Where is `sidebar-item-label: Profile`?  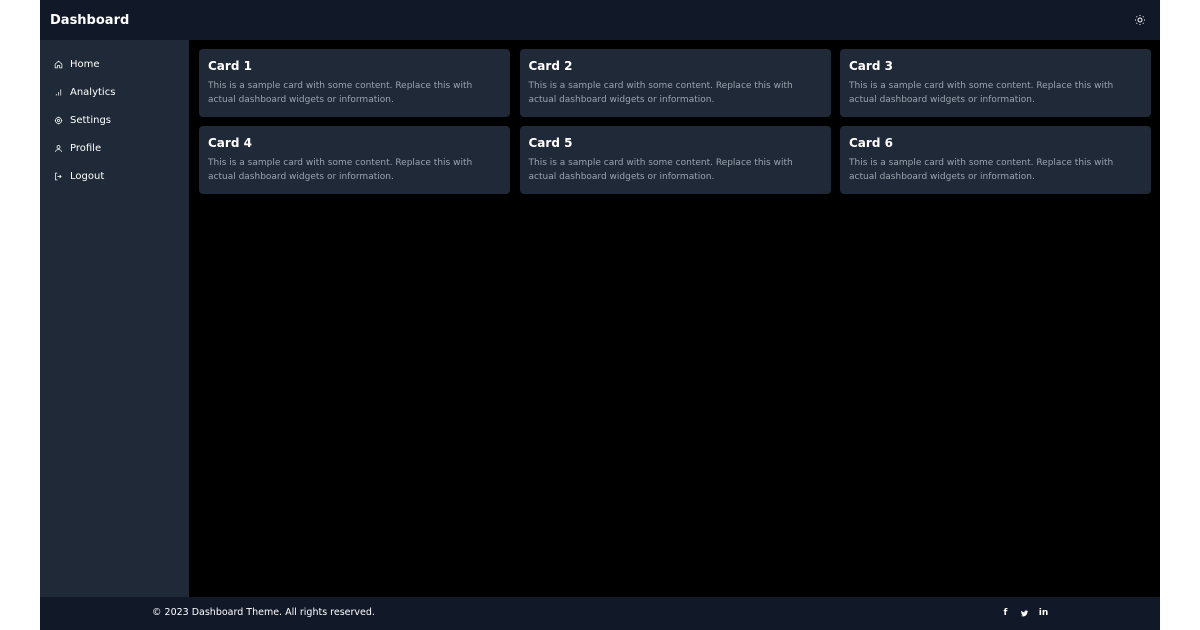 sidebar-item-label: Profile is located at coordinates (86, 148).